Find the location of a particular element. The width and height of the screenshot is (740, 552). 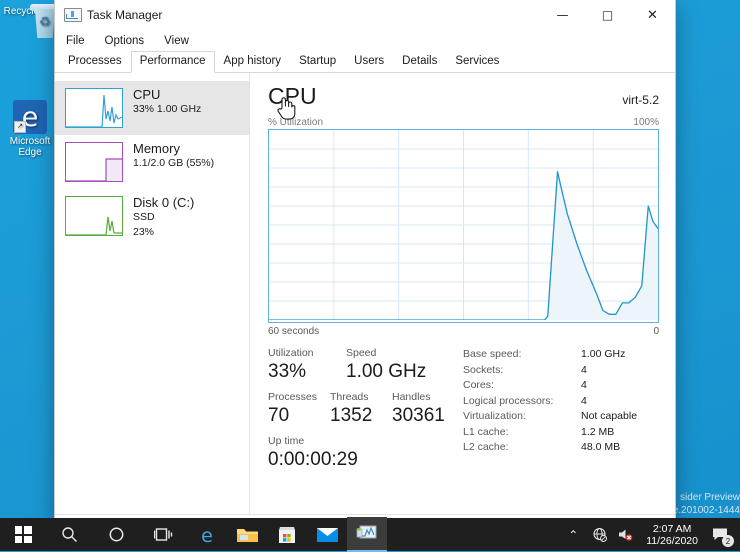

search-button is located at coordinates (69, 534).